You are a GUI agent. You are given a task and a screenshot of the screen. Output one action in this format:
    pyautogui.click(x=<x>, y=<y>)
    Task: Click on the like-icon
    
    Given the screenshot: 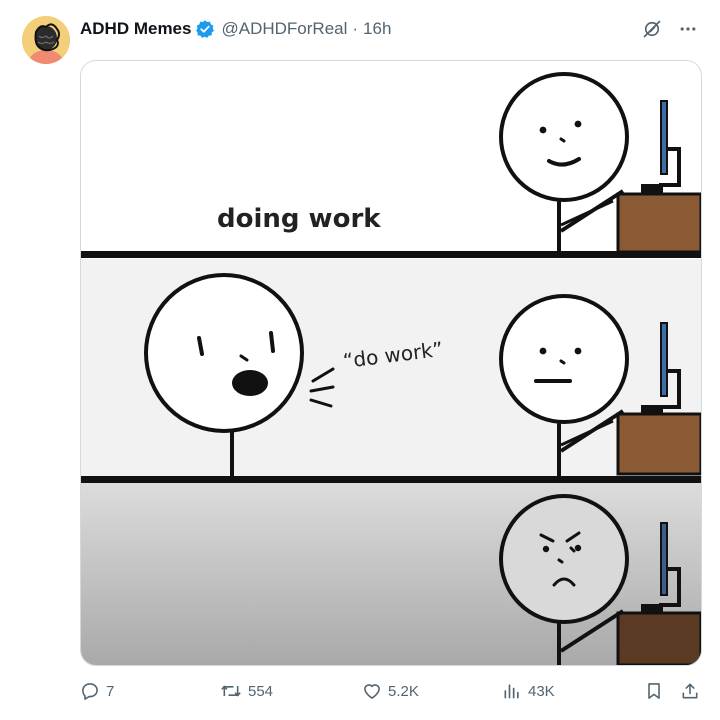 What is the action you would take?
    pyautogui.click(x=372, y=691)
    